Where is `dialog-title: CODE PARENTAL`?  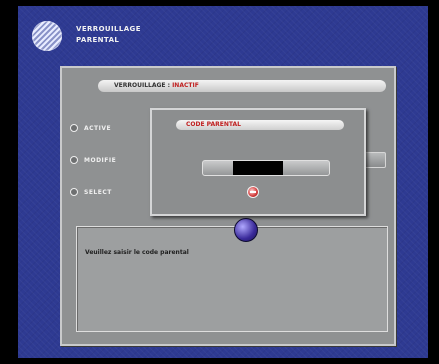
dialog-title: CODE PARENTAL is located at coordinates (260, 125).